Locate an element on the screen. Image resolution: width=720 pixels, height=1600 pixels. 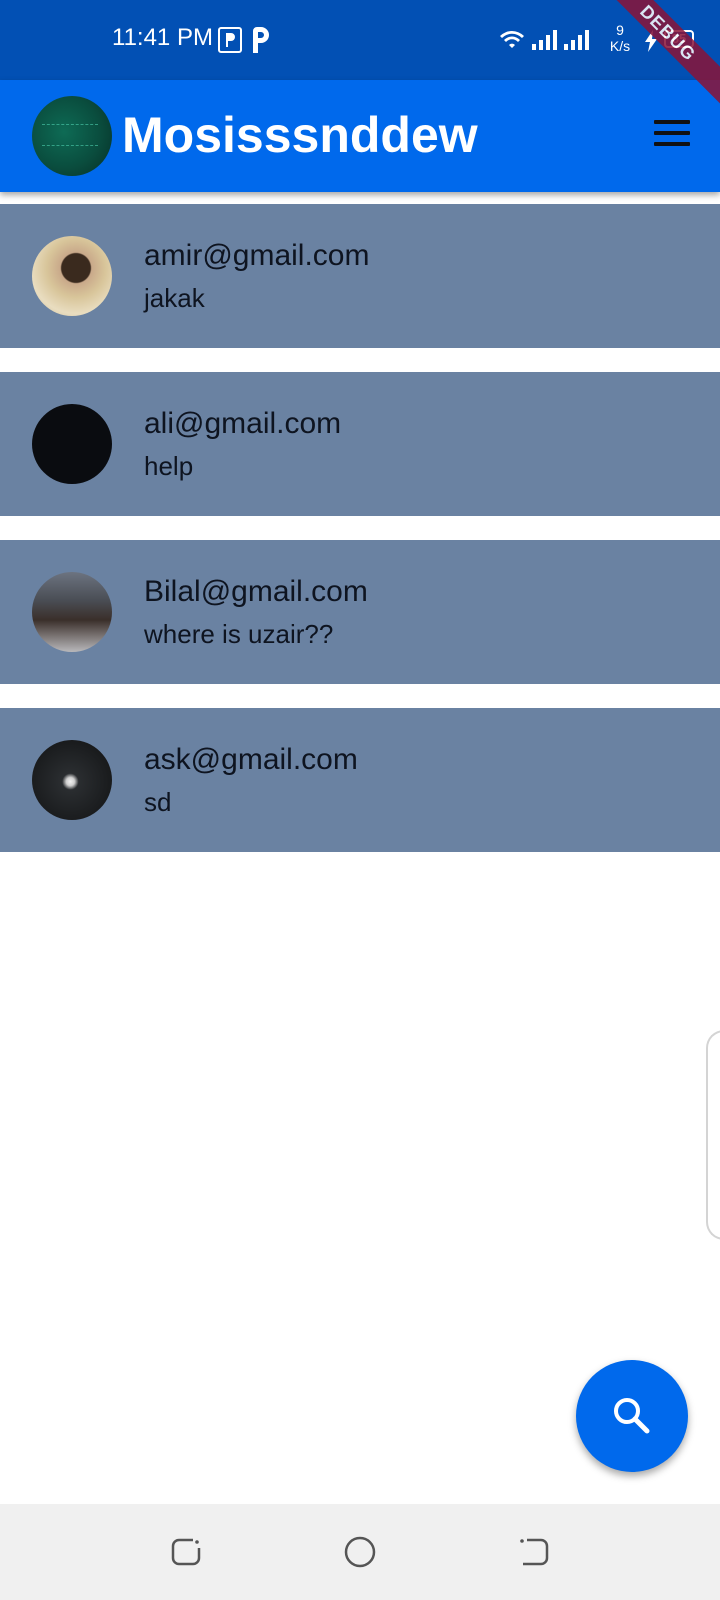
edge-panel-handle is located at coordinates (713, 1135).